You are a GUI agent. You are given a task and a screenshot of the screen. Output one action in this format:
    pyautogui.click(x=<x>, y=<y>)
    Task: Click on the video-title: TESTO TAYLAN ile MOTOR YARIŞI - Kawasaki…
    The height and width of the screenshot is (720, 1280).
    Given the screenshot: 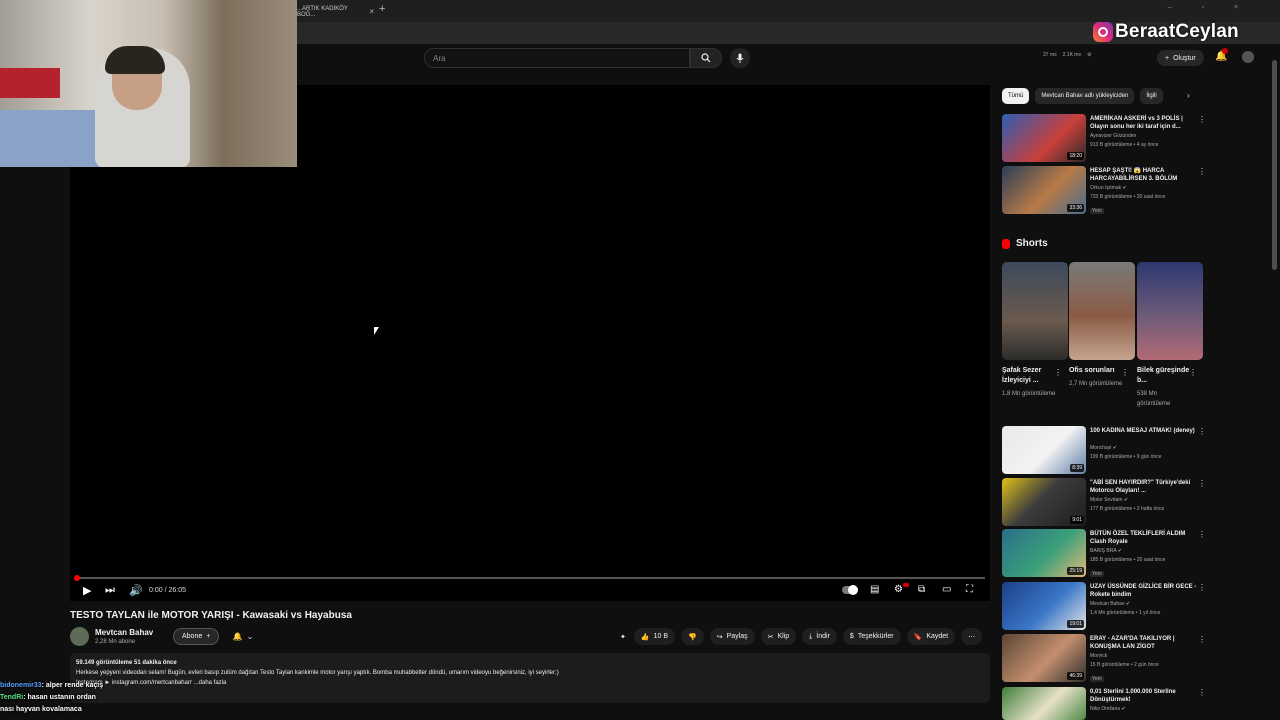 What is the action you would take?
    pyautogui.click(x=211, y=615)
    